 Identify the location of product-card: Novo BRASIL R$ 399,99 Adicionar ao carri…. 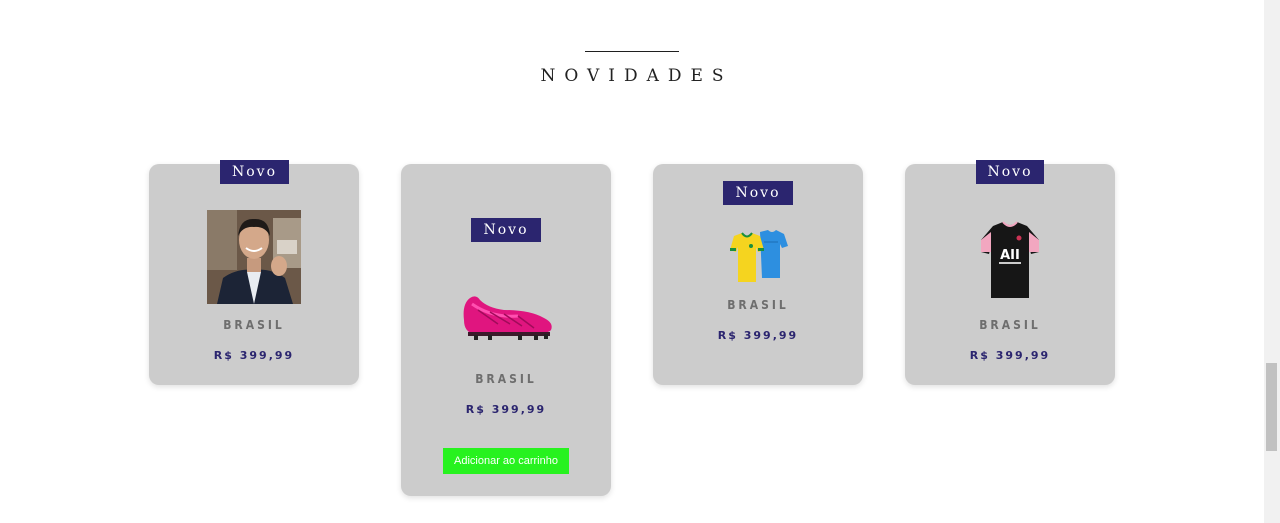
(506, 330).